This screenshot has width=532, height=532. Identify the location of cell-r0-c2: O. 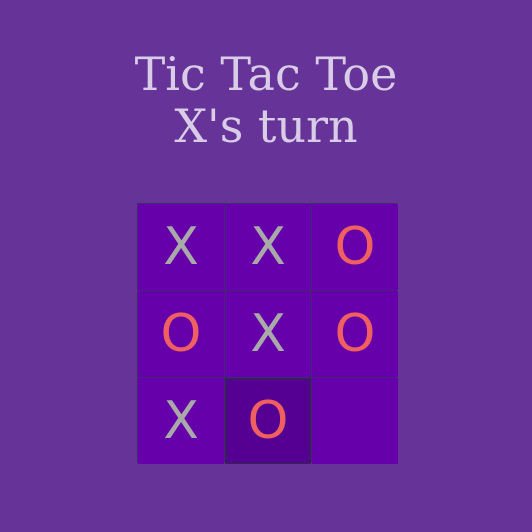
(355, 247).